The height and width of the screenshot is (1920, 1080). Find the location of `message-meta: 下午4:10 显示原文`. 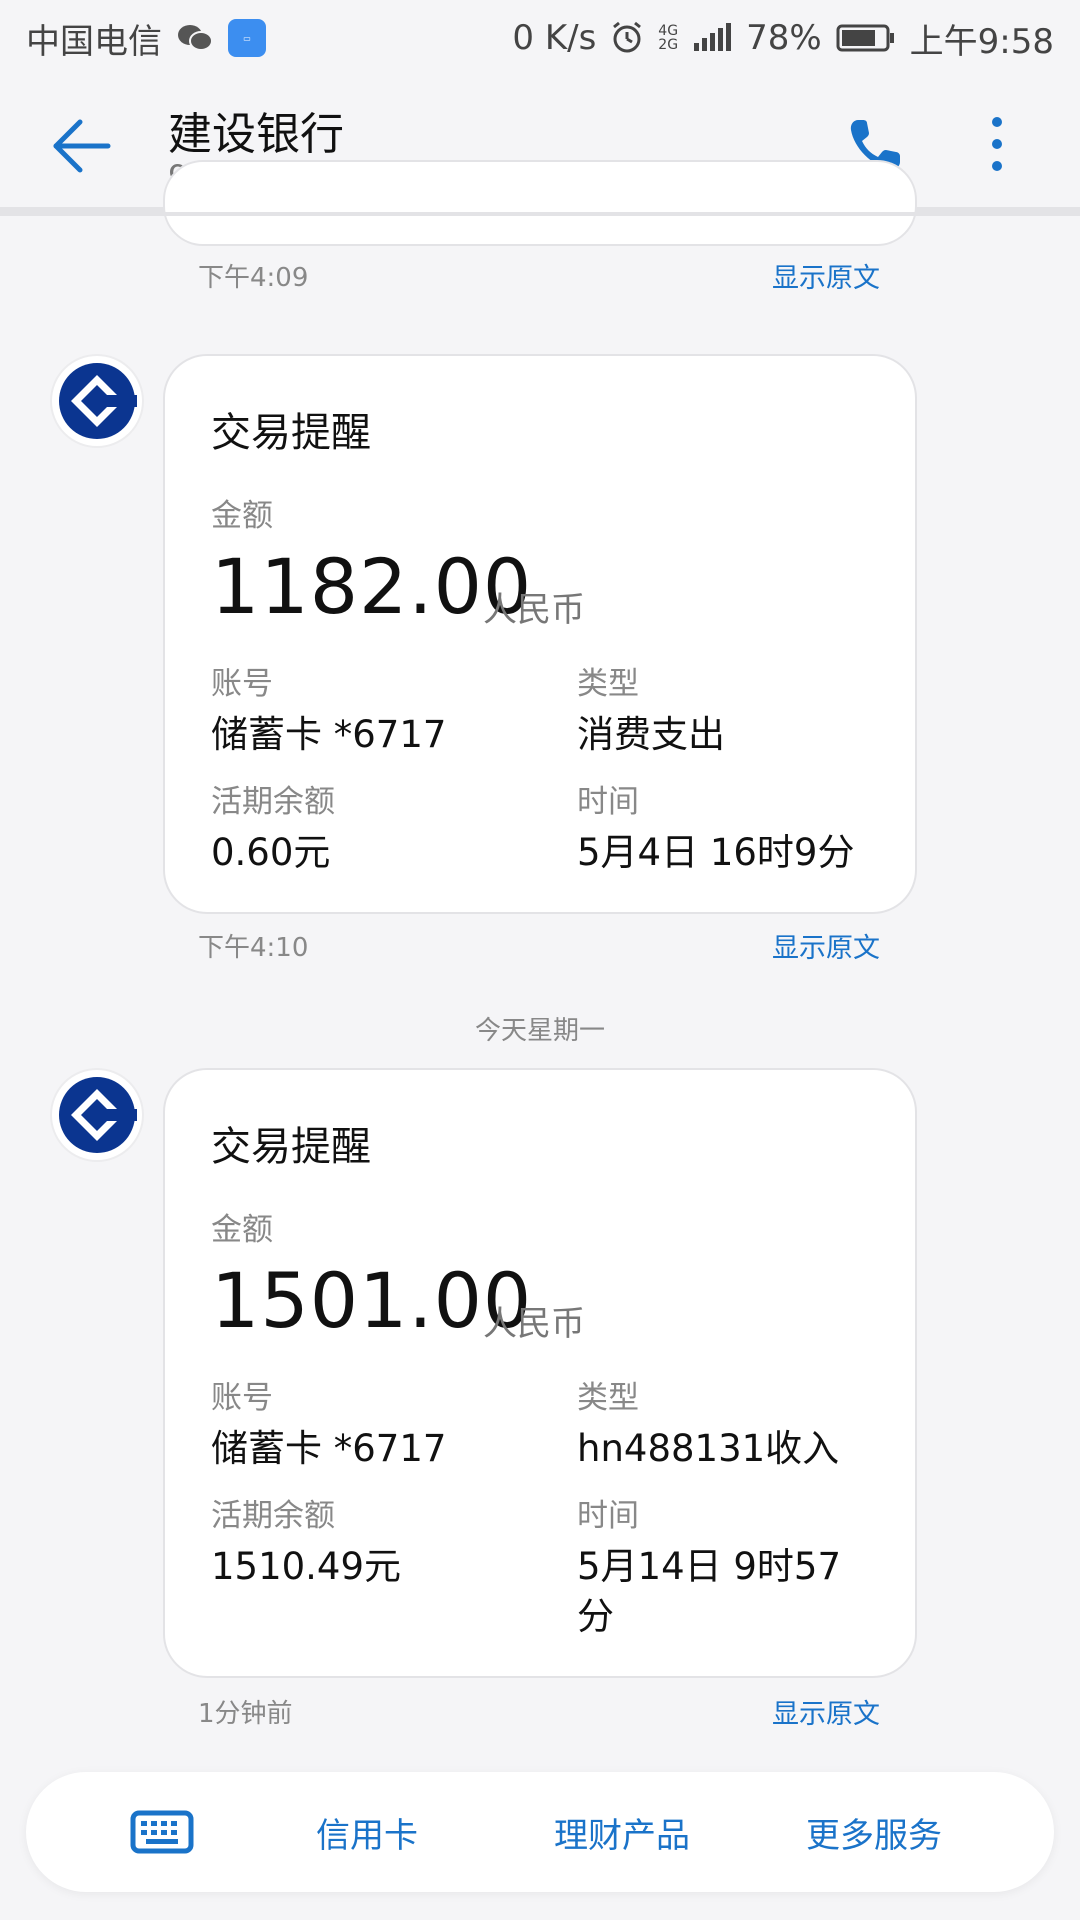

message-meta: 下午4:10 显示原文 is located at coordinates (539, 945).